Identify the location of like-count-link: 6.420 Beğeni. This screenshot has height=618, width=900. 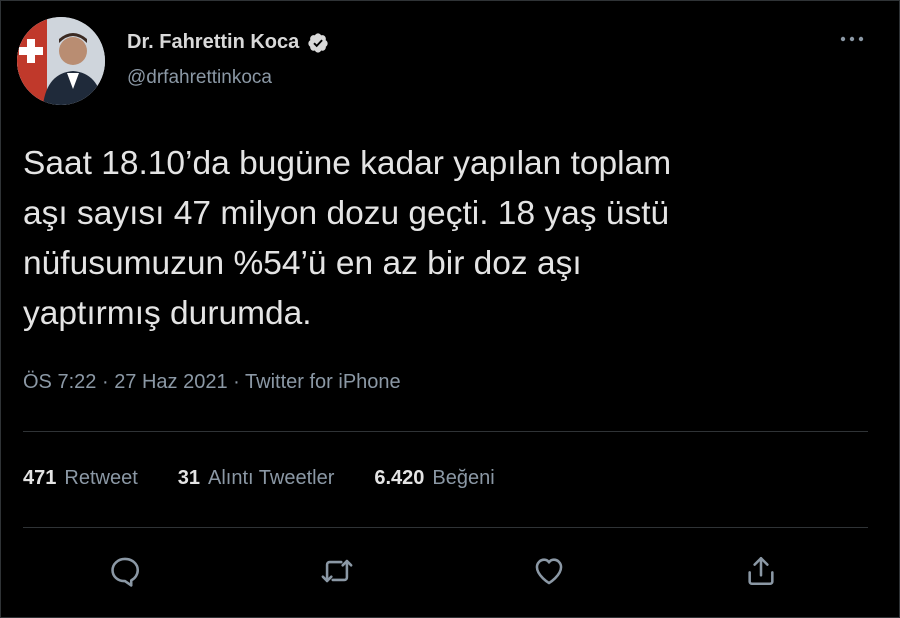
(434, 478).